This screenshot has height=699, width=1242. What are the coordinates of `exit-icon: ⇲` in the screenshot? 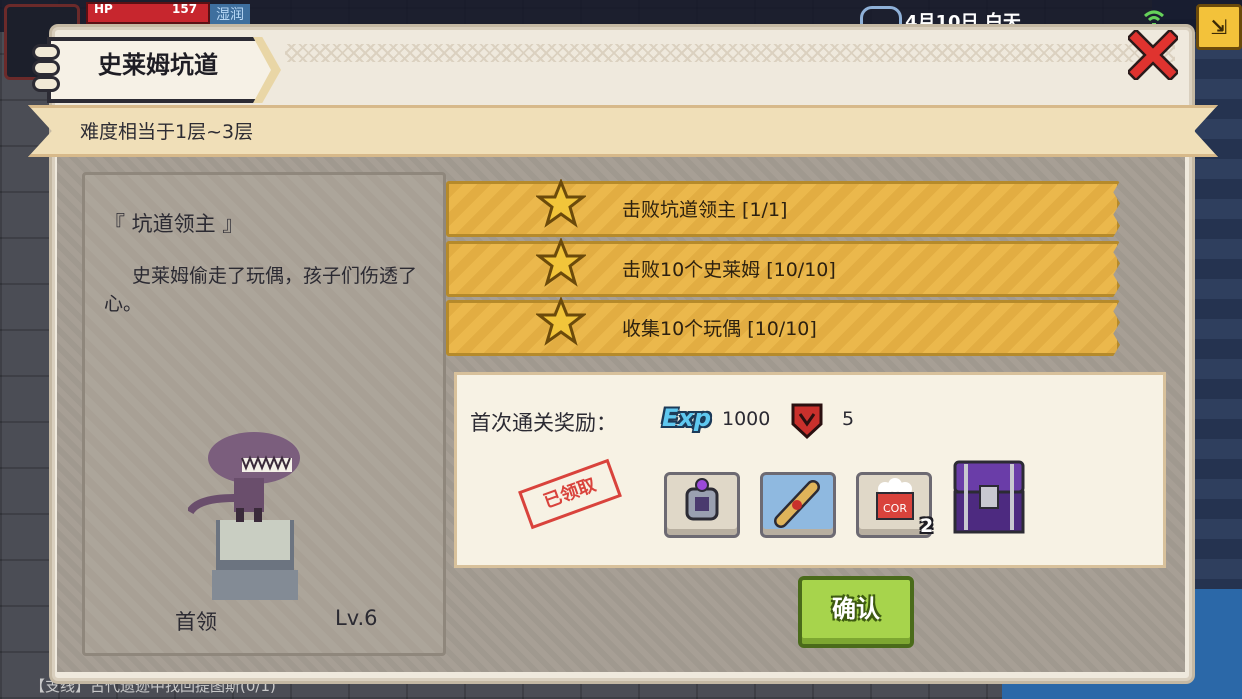 It's located at (1219, 27).